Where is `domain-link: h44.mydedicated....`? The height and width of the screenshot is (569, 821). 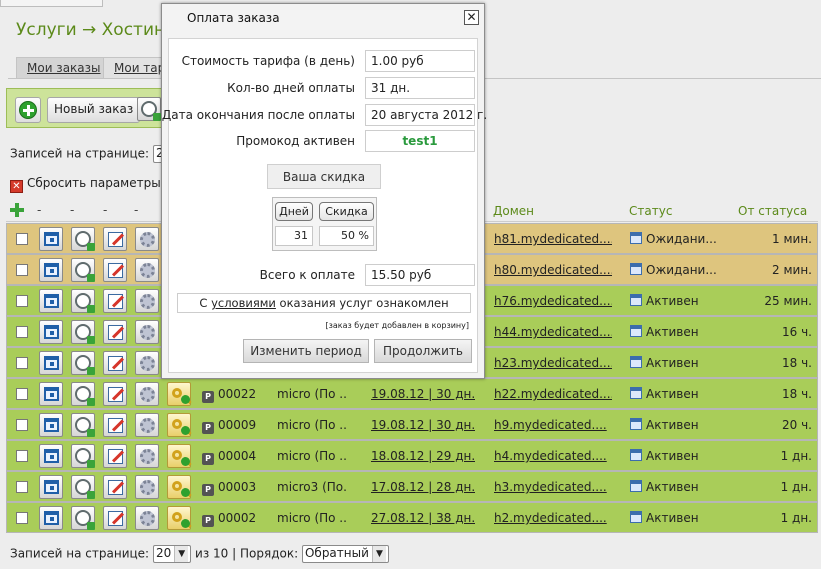
domain-link: h44.mydedicated.... is located at coordinates (553, 332).